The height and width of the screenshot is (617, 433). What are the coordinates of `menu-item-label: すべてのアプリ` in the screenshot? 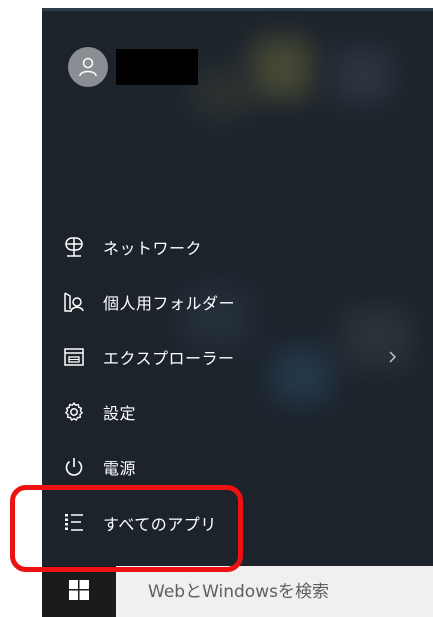 It's located at (160, 524).